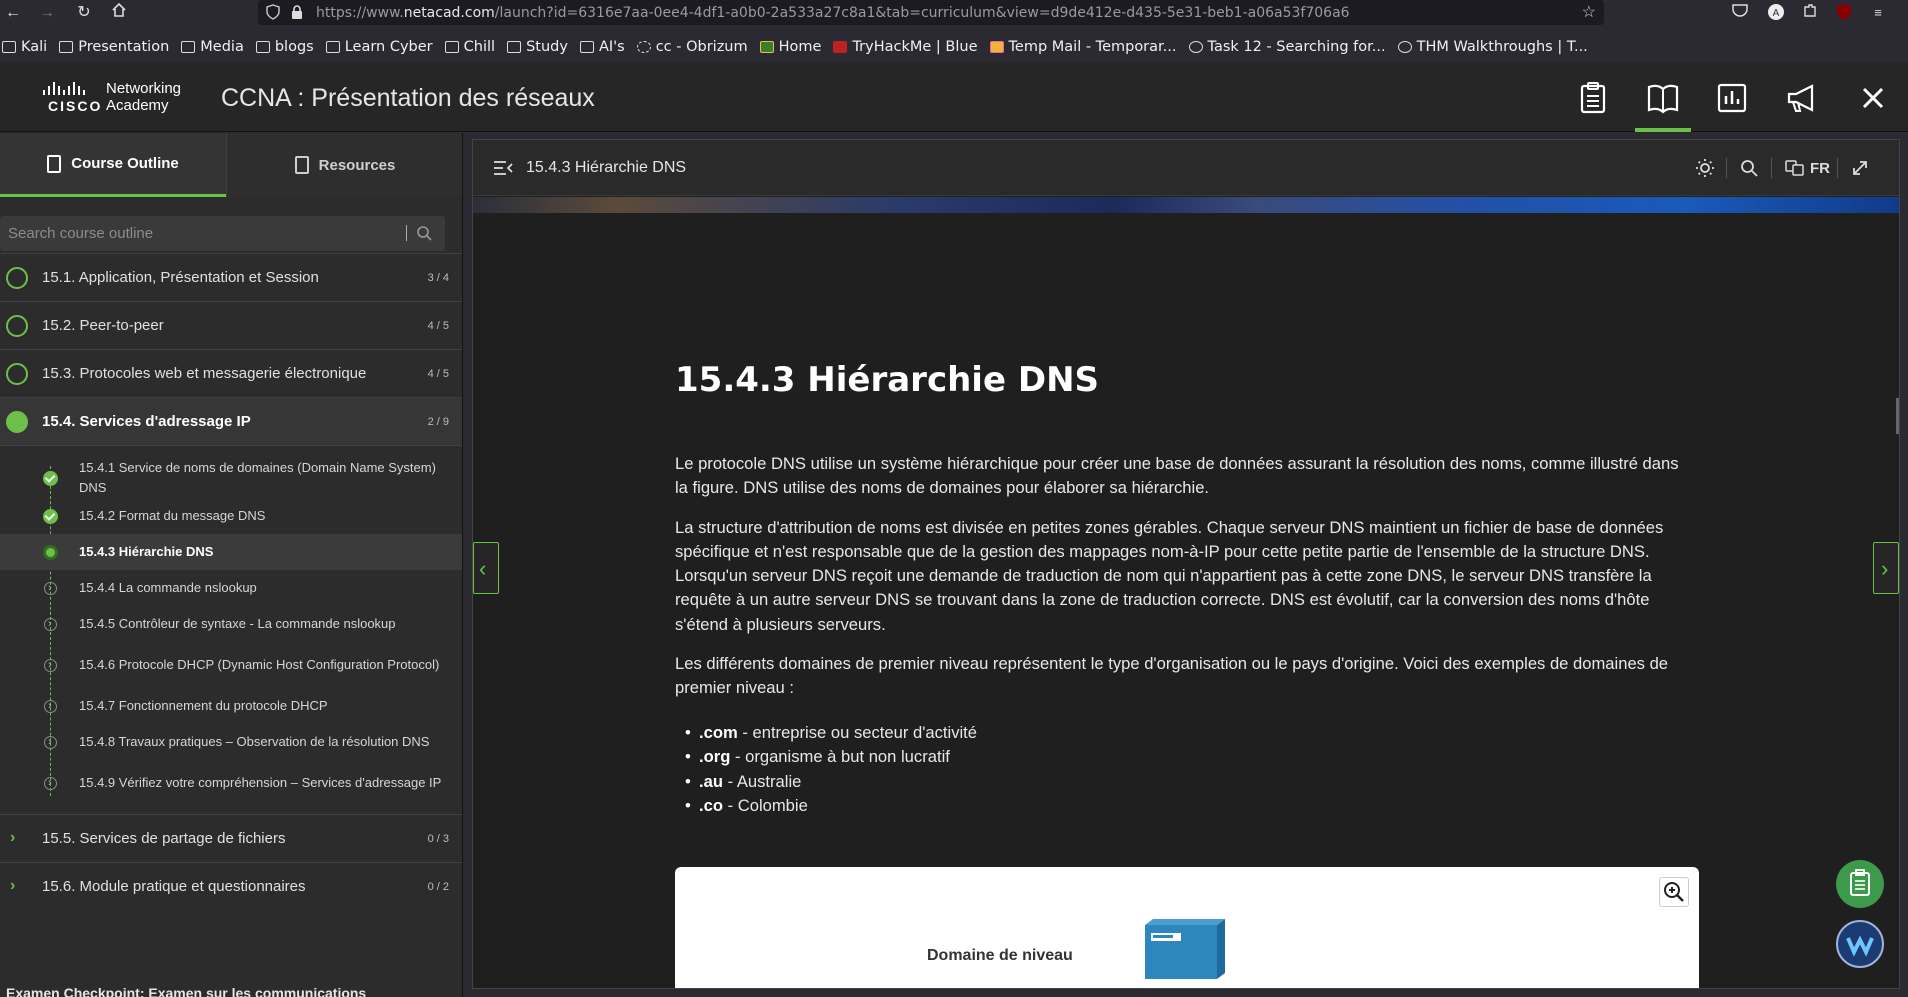 This screenshot has width=1908, height=997. I want to click on list-item: .co - Colombie, so click(1190, 806).